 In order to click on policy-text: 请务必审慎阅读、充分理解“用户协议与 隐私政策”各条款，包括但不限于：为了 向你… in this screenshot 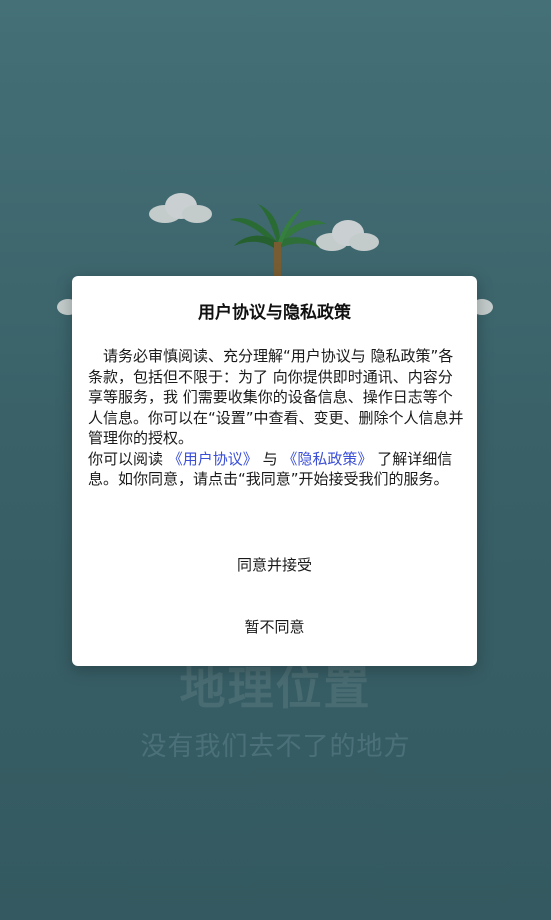, I will do `click(276, 397)`.